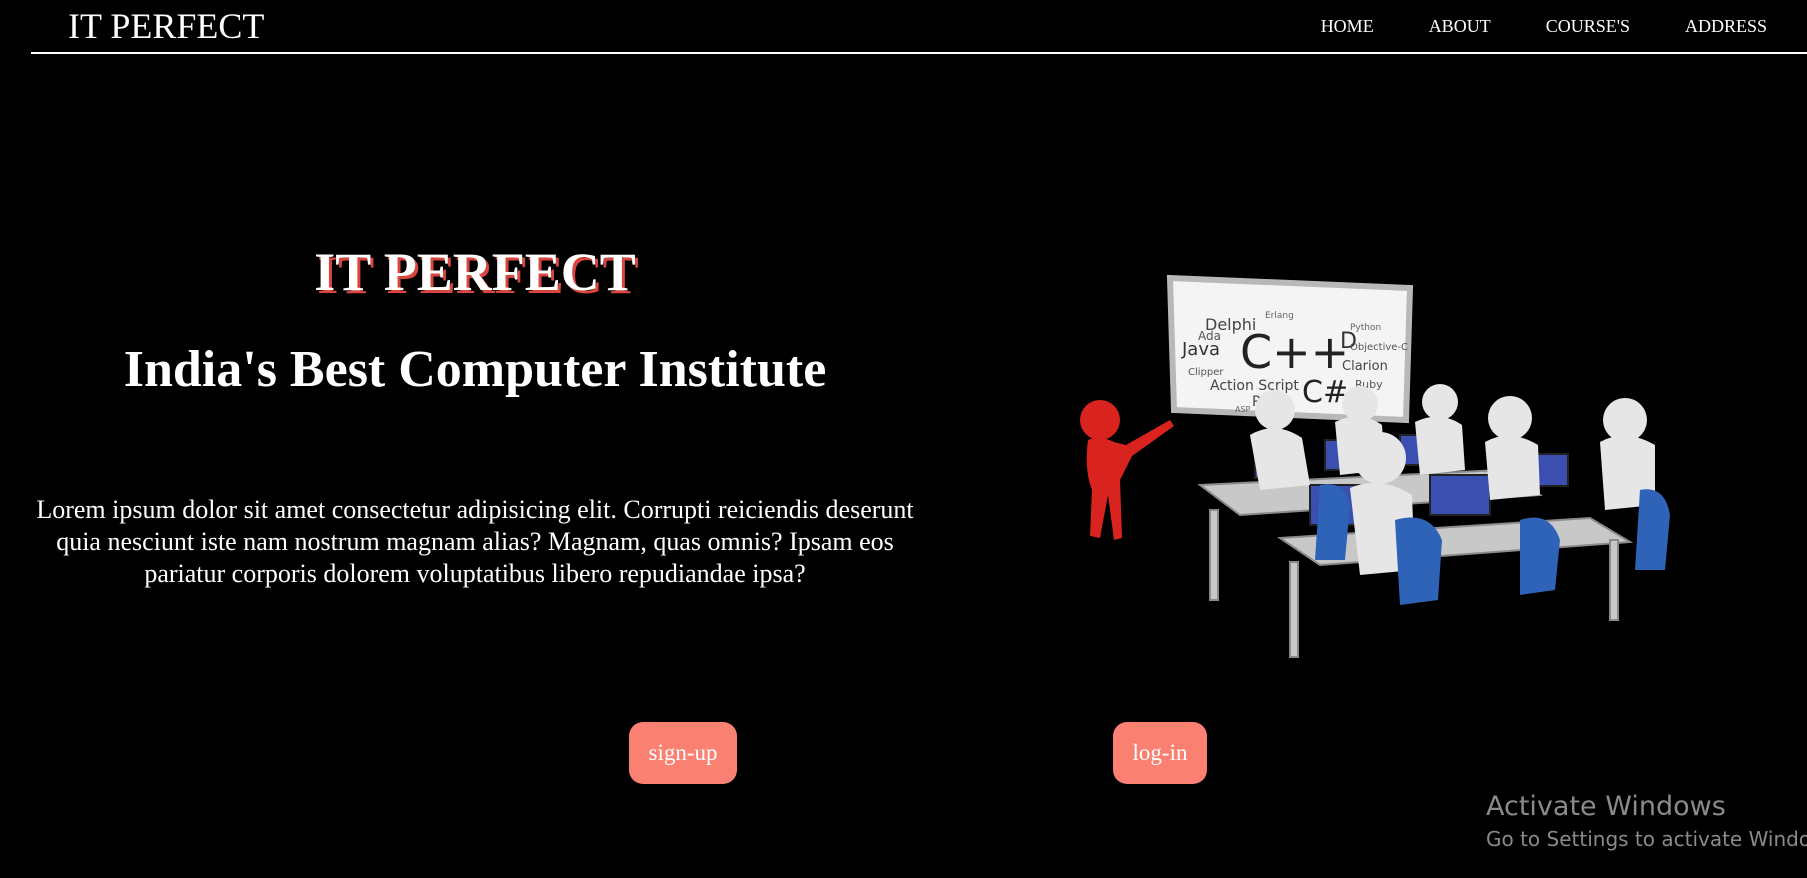  What do you see at coordinates (1206, 372) in the screenshot?
I see `board-word: Clipper` at bounding box center [1206, 372].